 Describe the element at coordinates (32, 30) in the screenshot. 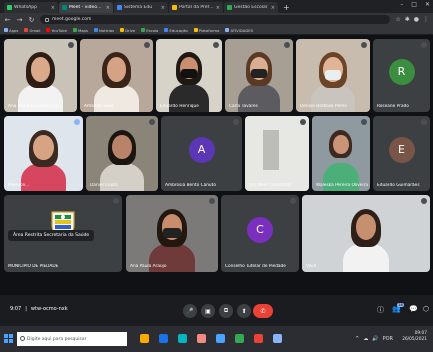

I see `bookmark-item: Gmail` at that location.